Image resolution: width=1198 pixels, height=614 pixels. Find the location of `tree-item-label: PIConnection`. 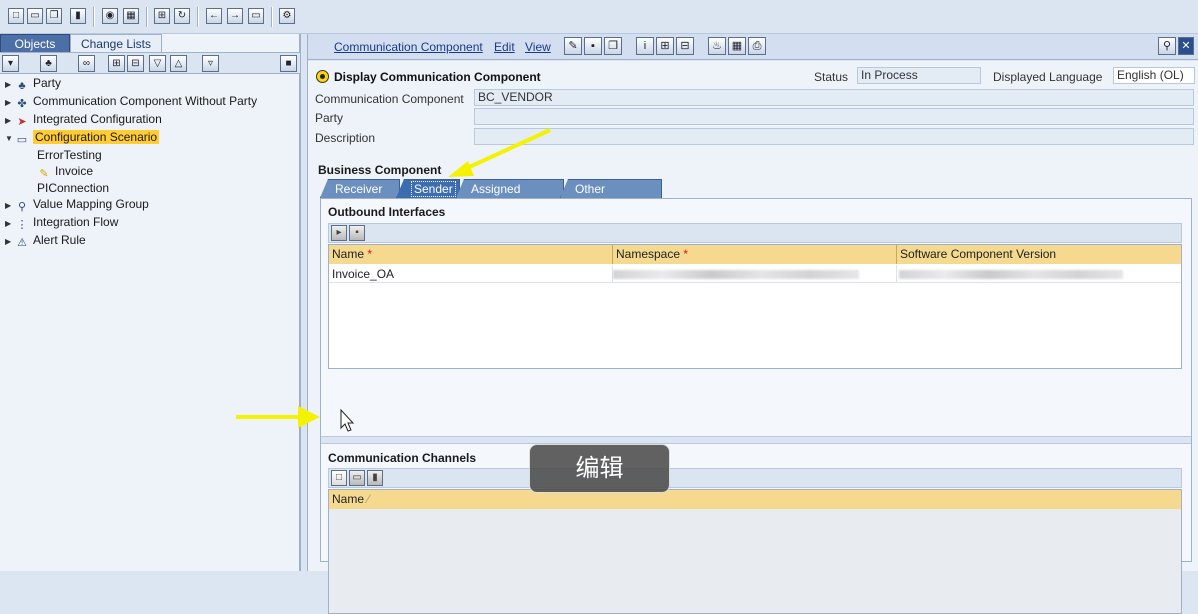

tree-item-label: PIConnection is located at coordinates (73, 188).